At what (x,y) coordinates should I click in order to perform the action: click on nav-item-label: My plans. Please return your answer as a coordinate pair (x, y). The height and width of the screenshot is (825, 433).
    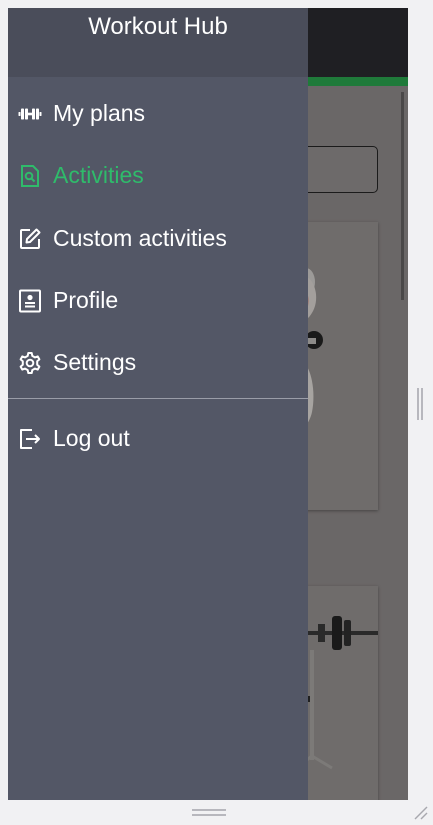
    Looking at the image, I should click on (99, 113).